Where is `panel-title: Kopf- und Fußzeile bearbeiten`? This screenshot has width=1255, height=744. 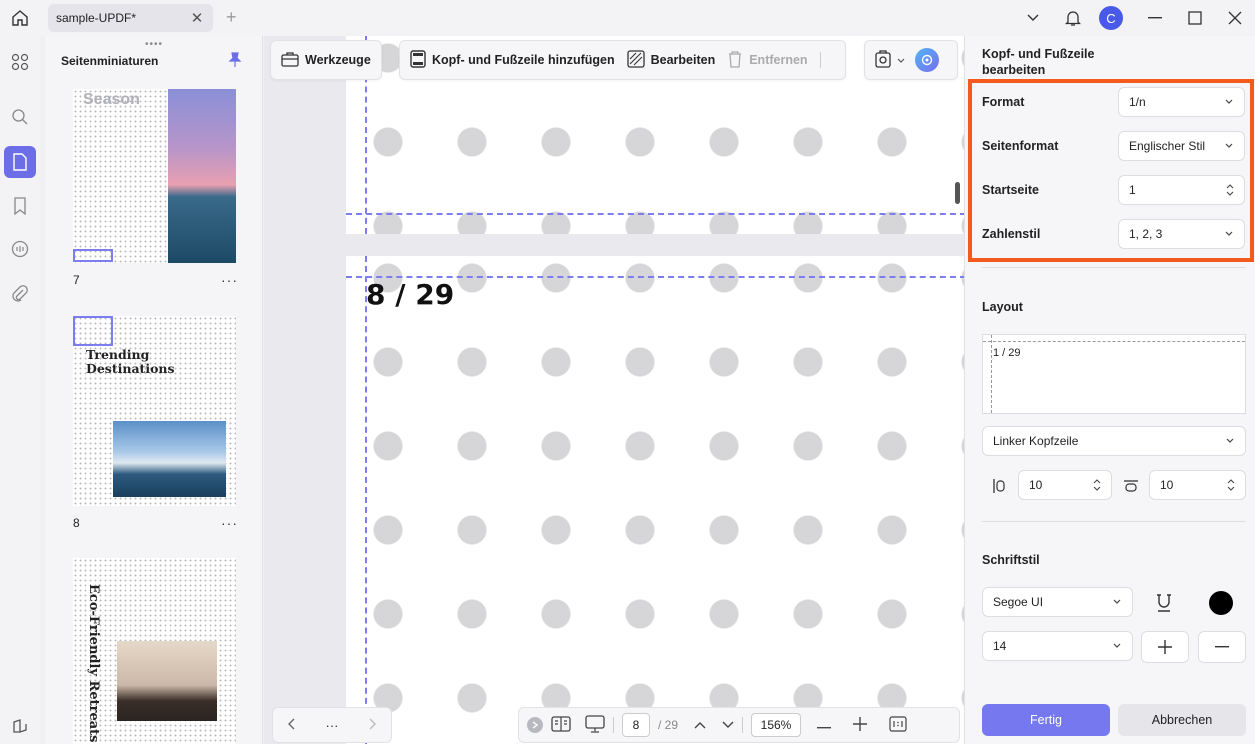
panel-title: Kopf- und Fußzeile bearbeiten is located at coordinates (1038, 62).